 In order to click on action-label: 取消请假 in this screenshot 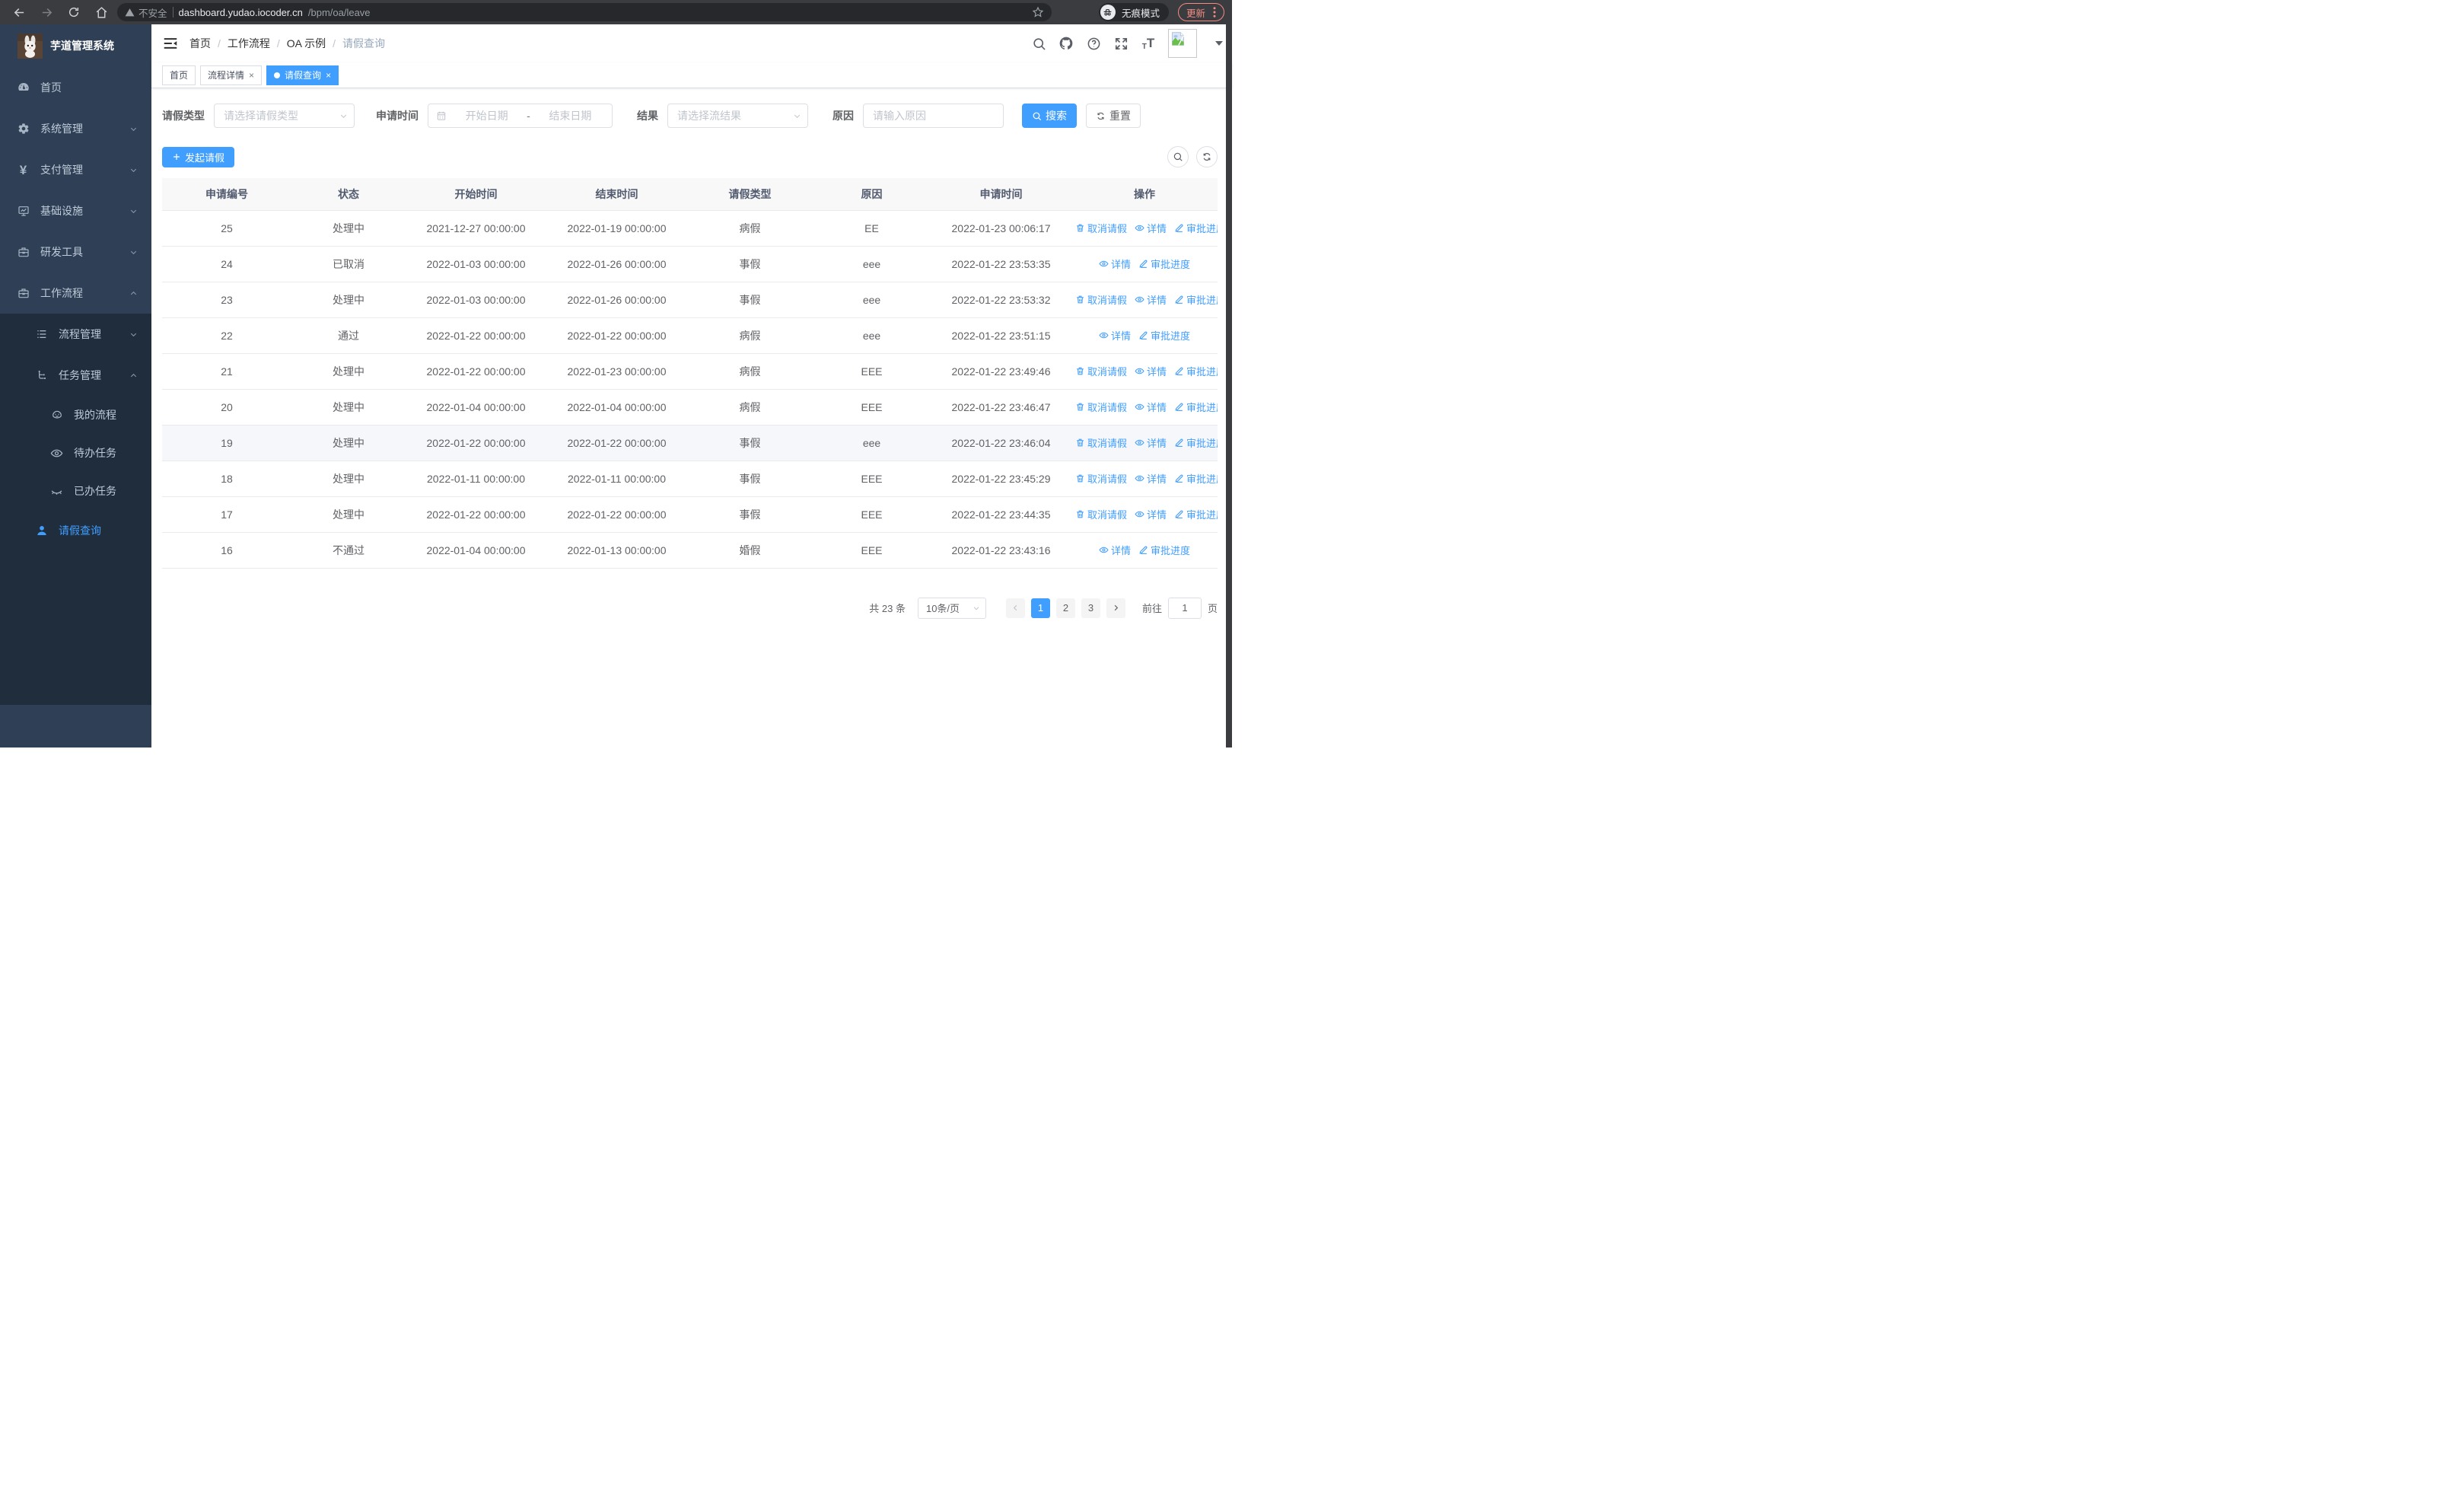, I will do `click(1107, 372)`.